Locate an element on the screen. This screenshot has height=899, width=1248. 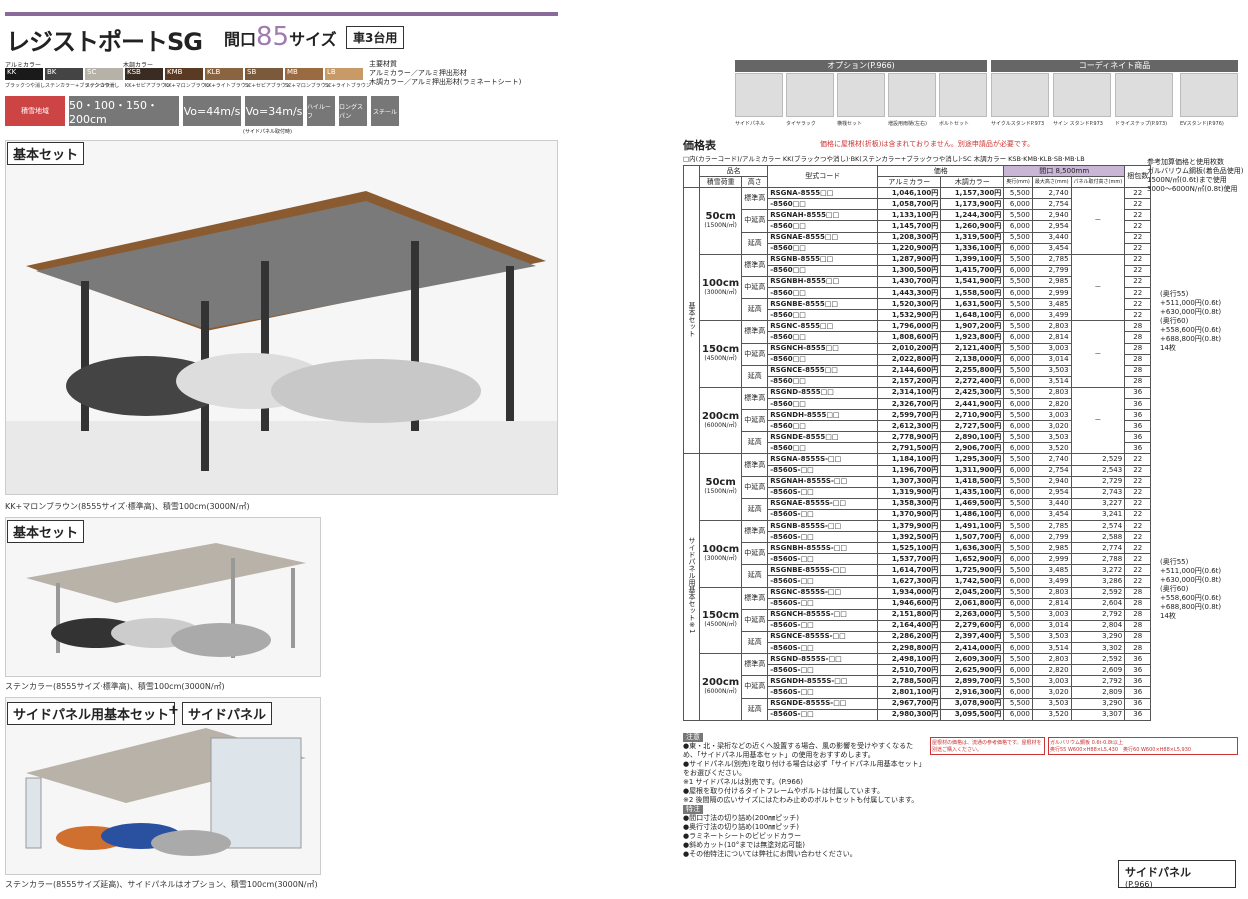
option-label: サイドパネル is located at coordinates (750, 124).